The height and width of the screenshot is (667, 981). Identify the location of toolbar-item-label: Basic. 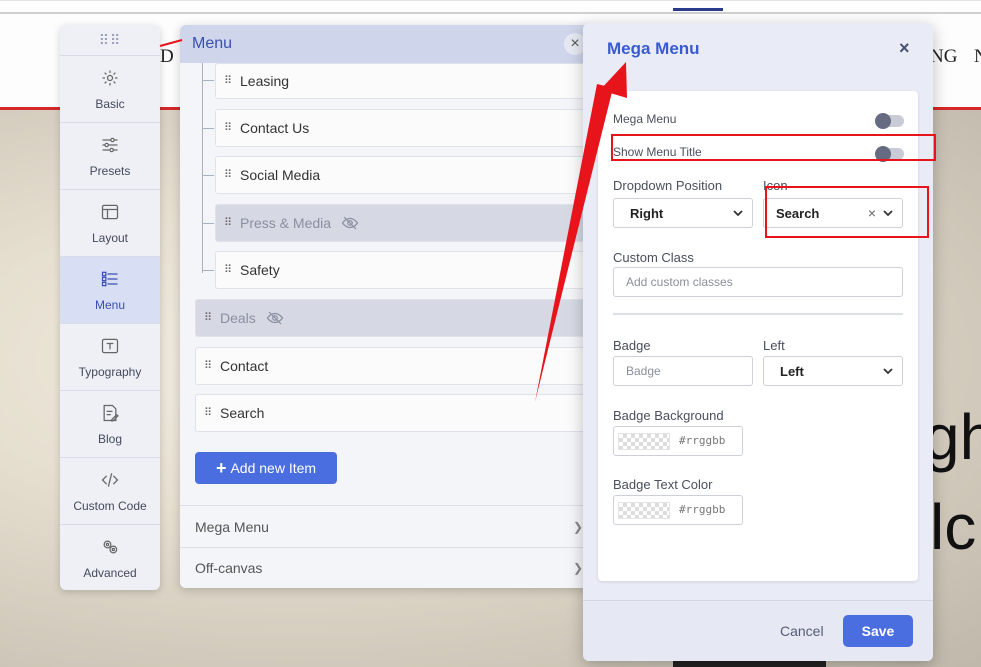
(110, 103).